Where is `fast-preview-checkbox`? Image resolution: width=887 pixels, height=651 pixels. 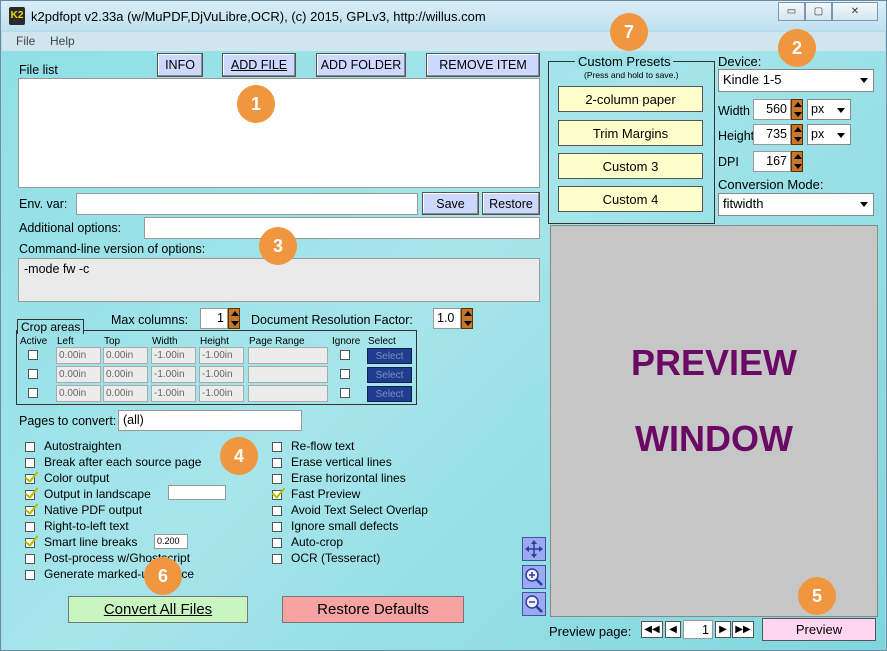 fast-preview-checkbox is located at coordinates (277, 495).